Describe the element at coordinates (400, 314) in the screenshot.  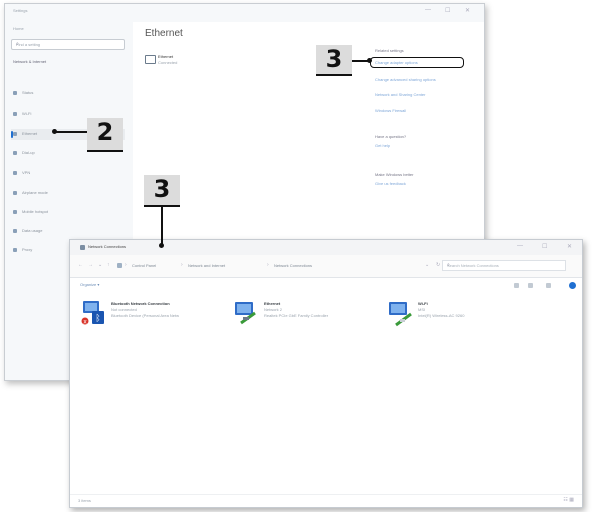
I see `wifi-adapter-icon` at that location.